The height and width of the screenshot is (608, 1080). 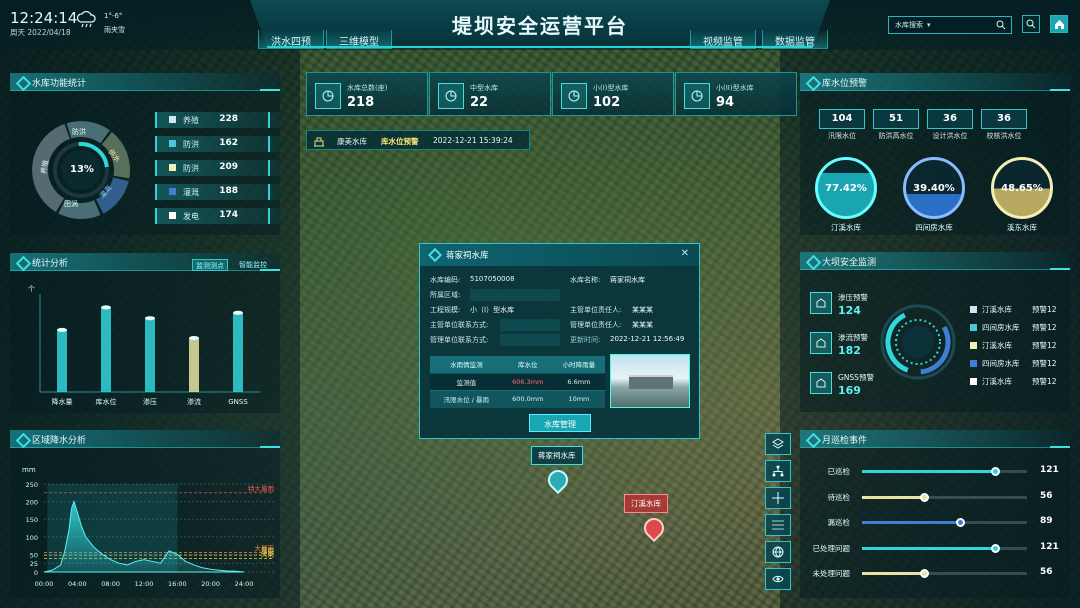 I want to click on y-tick-label: 100, so click(x=32, y=538).